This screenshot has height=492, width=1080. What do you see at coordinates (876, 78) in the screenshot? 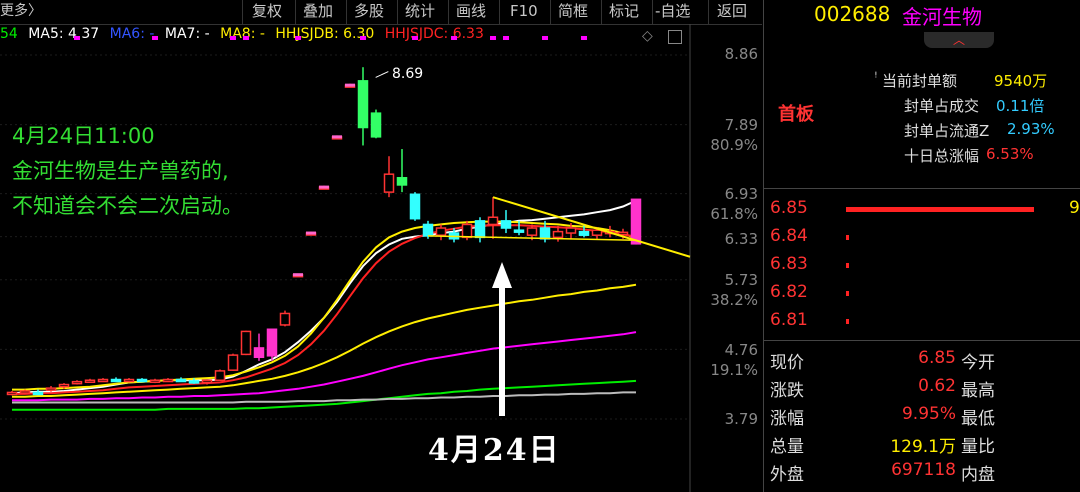
I see `pin-icon: ꜝ` at bounding box center [876, 78].